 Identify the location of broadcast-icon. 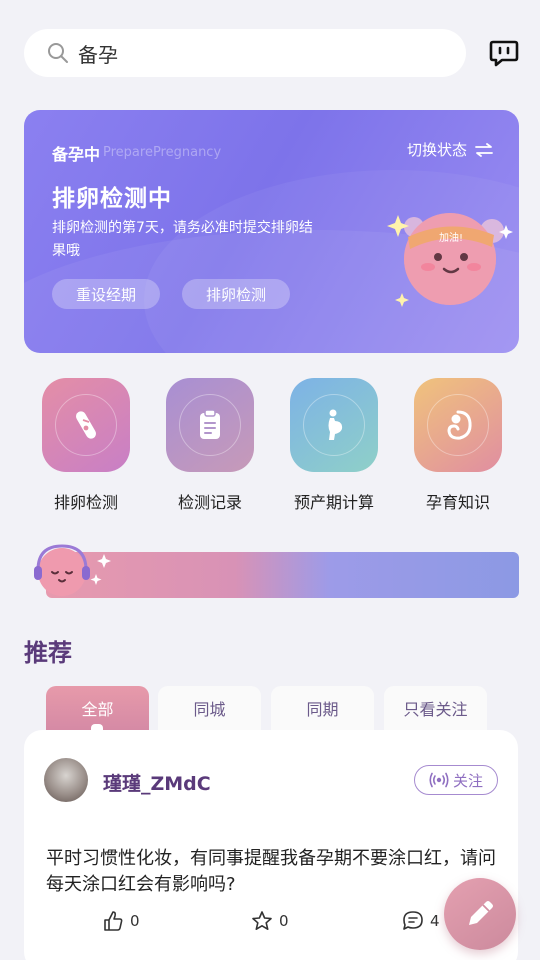
(439, 780).